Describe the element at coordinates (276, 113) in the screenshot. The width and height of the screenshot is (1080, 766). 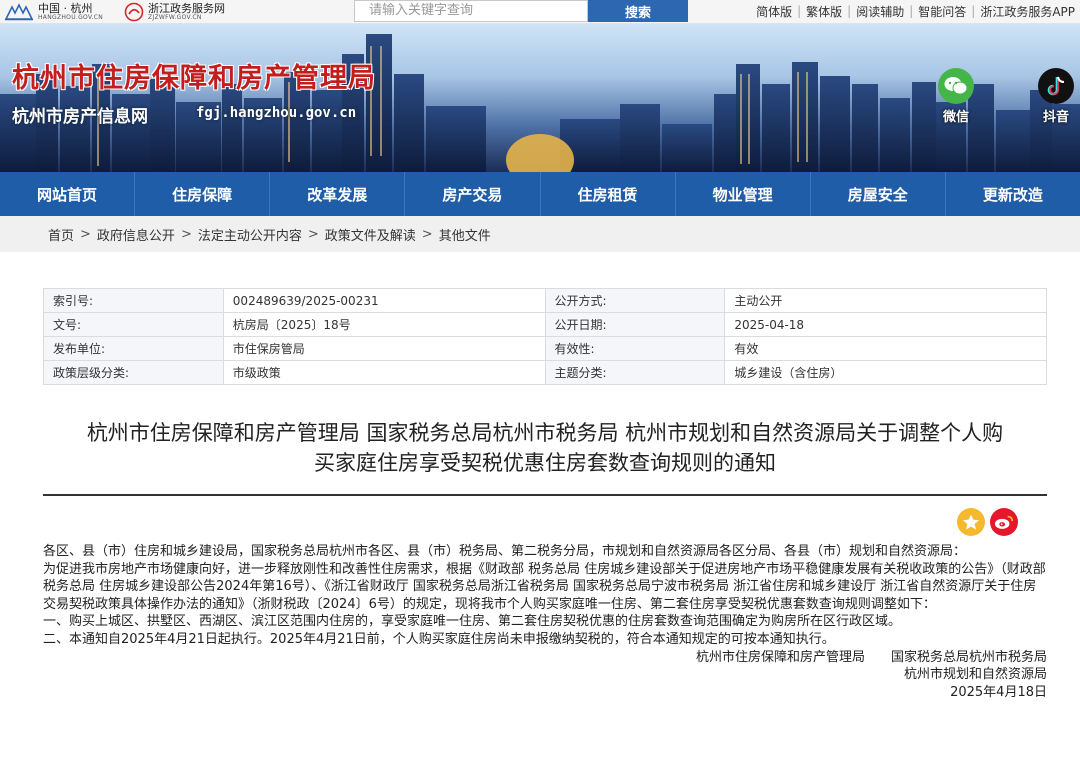
I see `banner-url: fgj.hangzhou.gov.cn` at that location.